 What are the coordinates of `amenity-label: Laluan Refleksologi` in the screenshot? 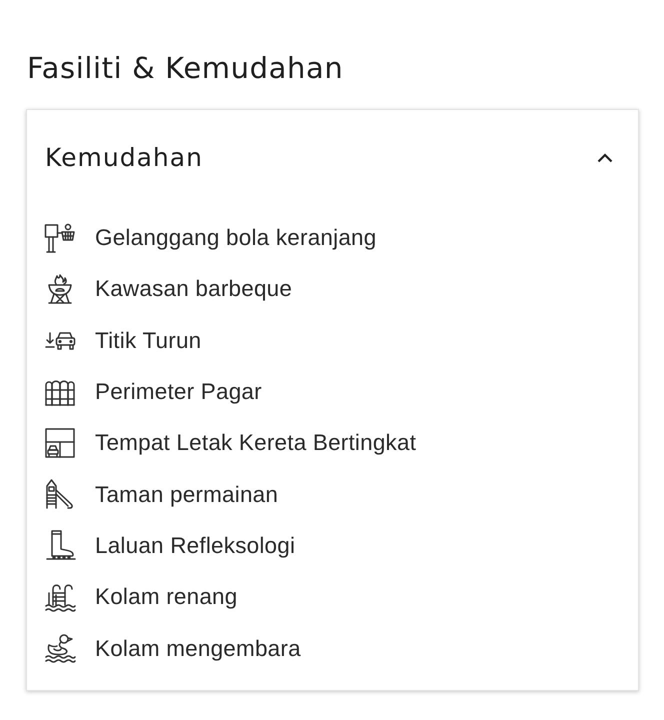 It's located at (195, 545).